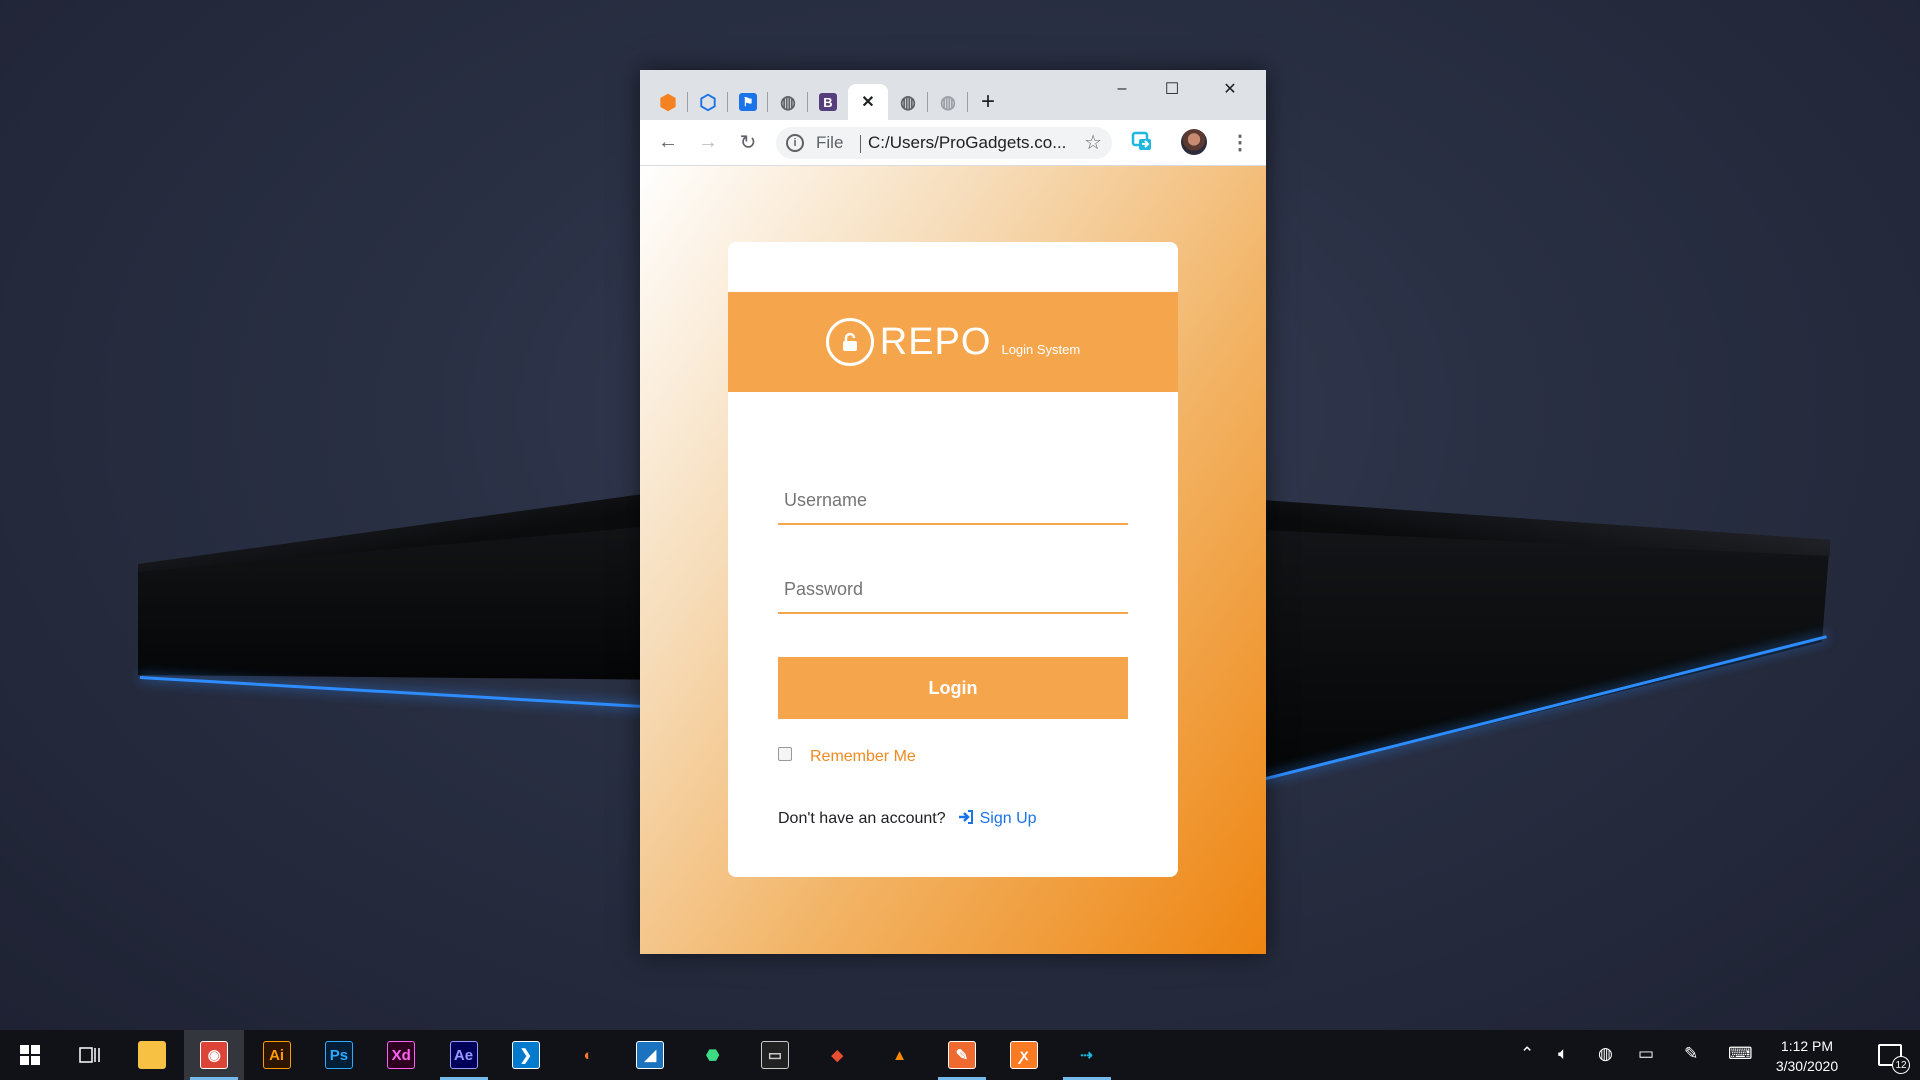  Describe the element at coordinates (1093, 142) in the screenshot. I see `bookmark-star-icon: ☆` at that location.